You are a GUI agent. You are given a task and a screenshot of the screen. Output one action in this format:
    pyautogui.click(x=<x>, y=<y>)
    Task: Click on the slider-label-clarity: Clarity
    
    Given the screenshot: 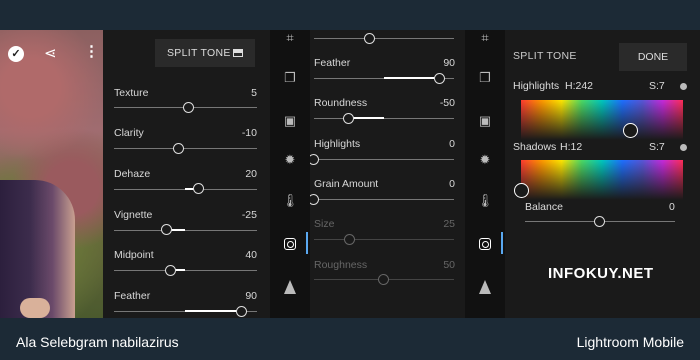 What is the action you would take?
    pyautogui.click(x=129, y=133)
    